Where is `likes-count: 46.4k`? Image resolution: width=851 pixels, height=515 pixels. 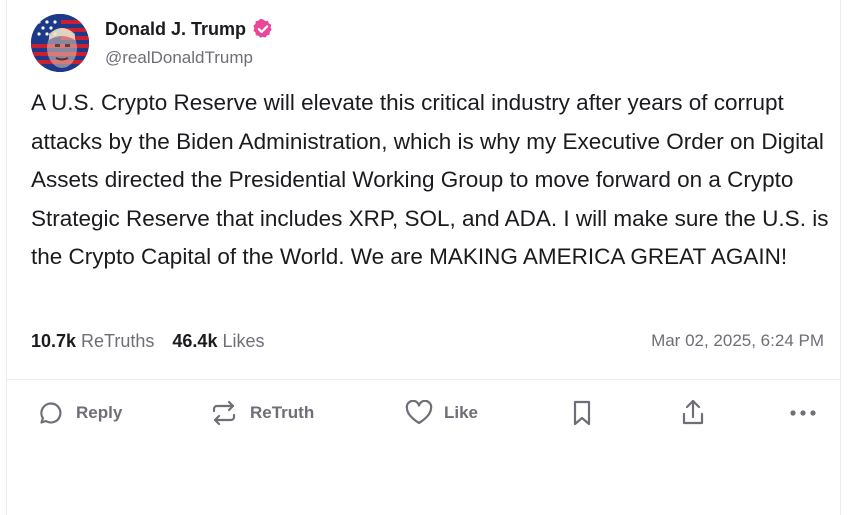
likes-count: 46.4k is located at coordinates (195, 340).